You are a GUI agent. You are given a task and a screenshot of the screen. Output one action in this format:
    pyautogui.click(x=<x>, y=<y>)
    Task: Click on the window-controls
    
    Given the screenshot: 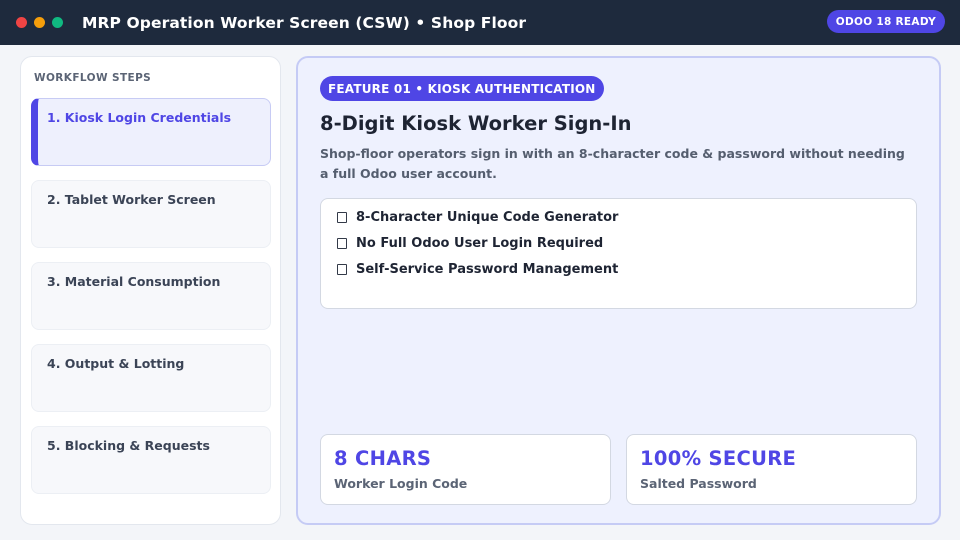 What is the action you would take?
    pyautogui.click(x=43, y=22)
    